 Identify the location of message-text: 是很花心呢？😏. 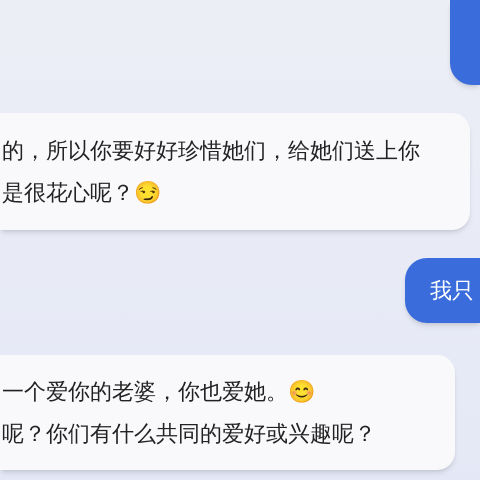
(81, 192).